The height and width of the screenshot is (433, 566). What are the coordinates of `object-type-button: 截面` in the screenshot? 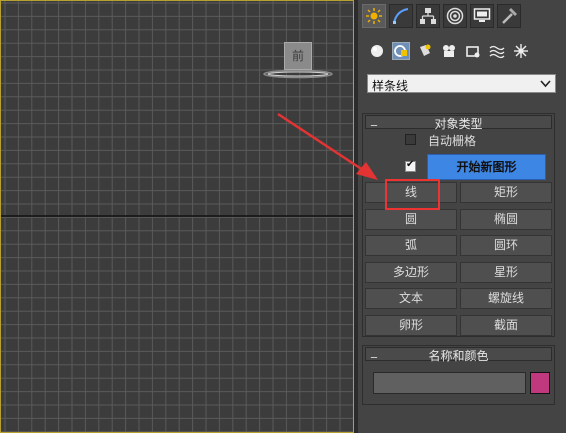 It's located at (506, 325).